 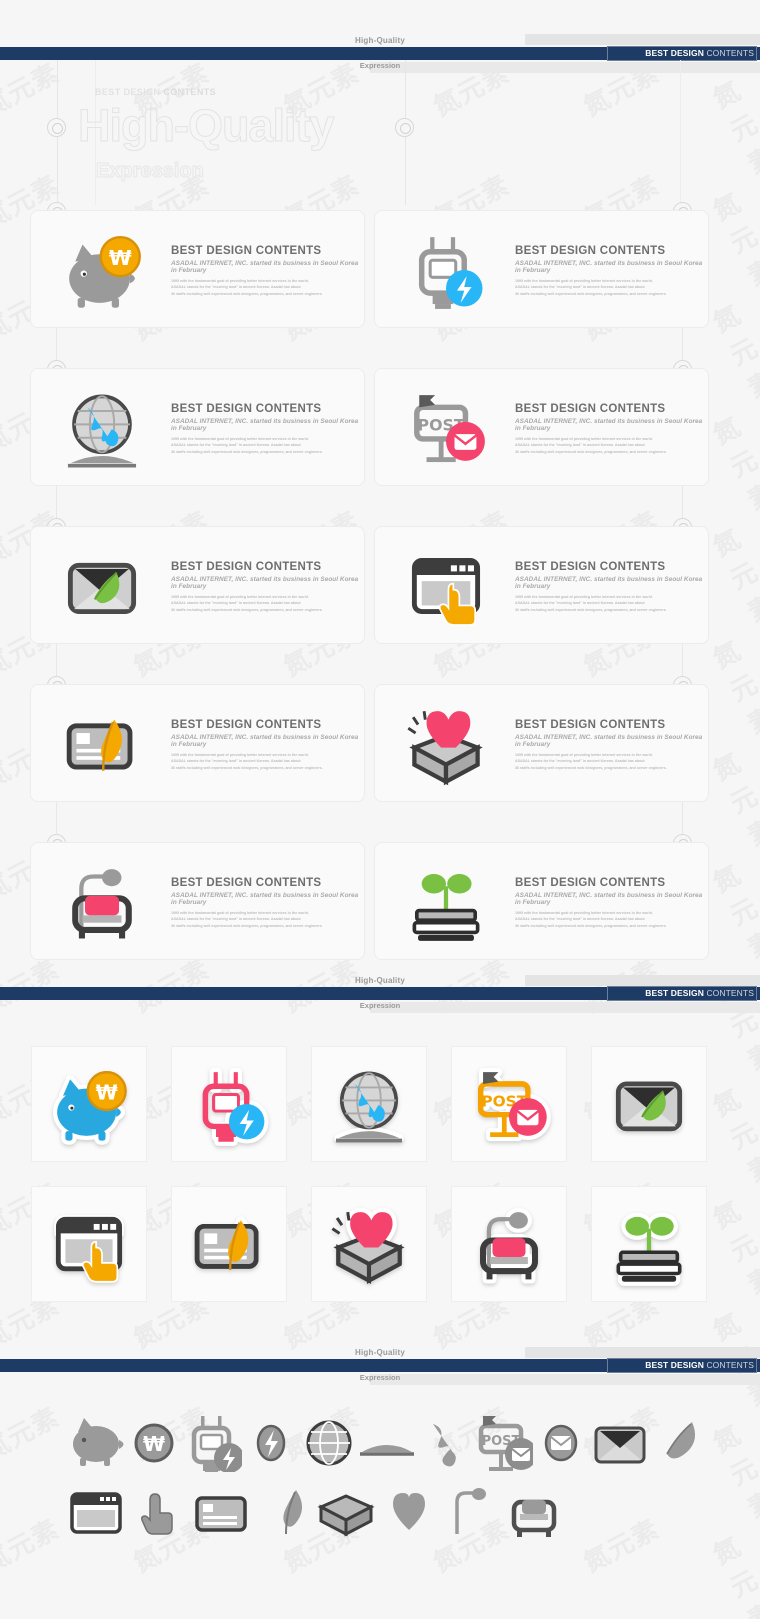 What do you see at coordinates (329, 1441) in the screenshot?
I see `globe-icon` at bounding box center [329, 1441].